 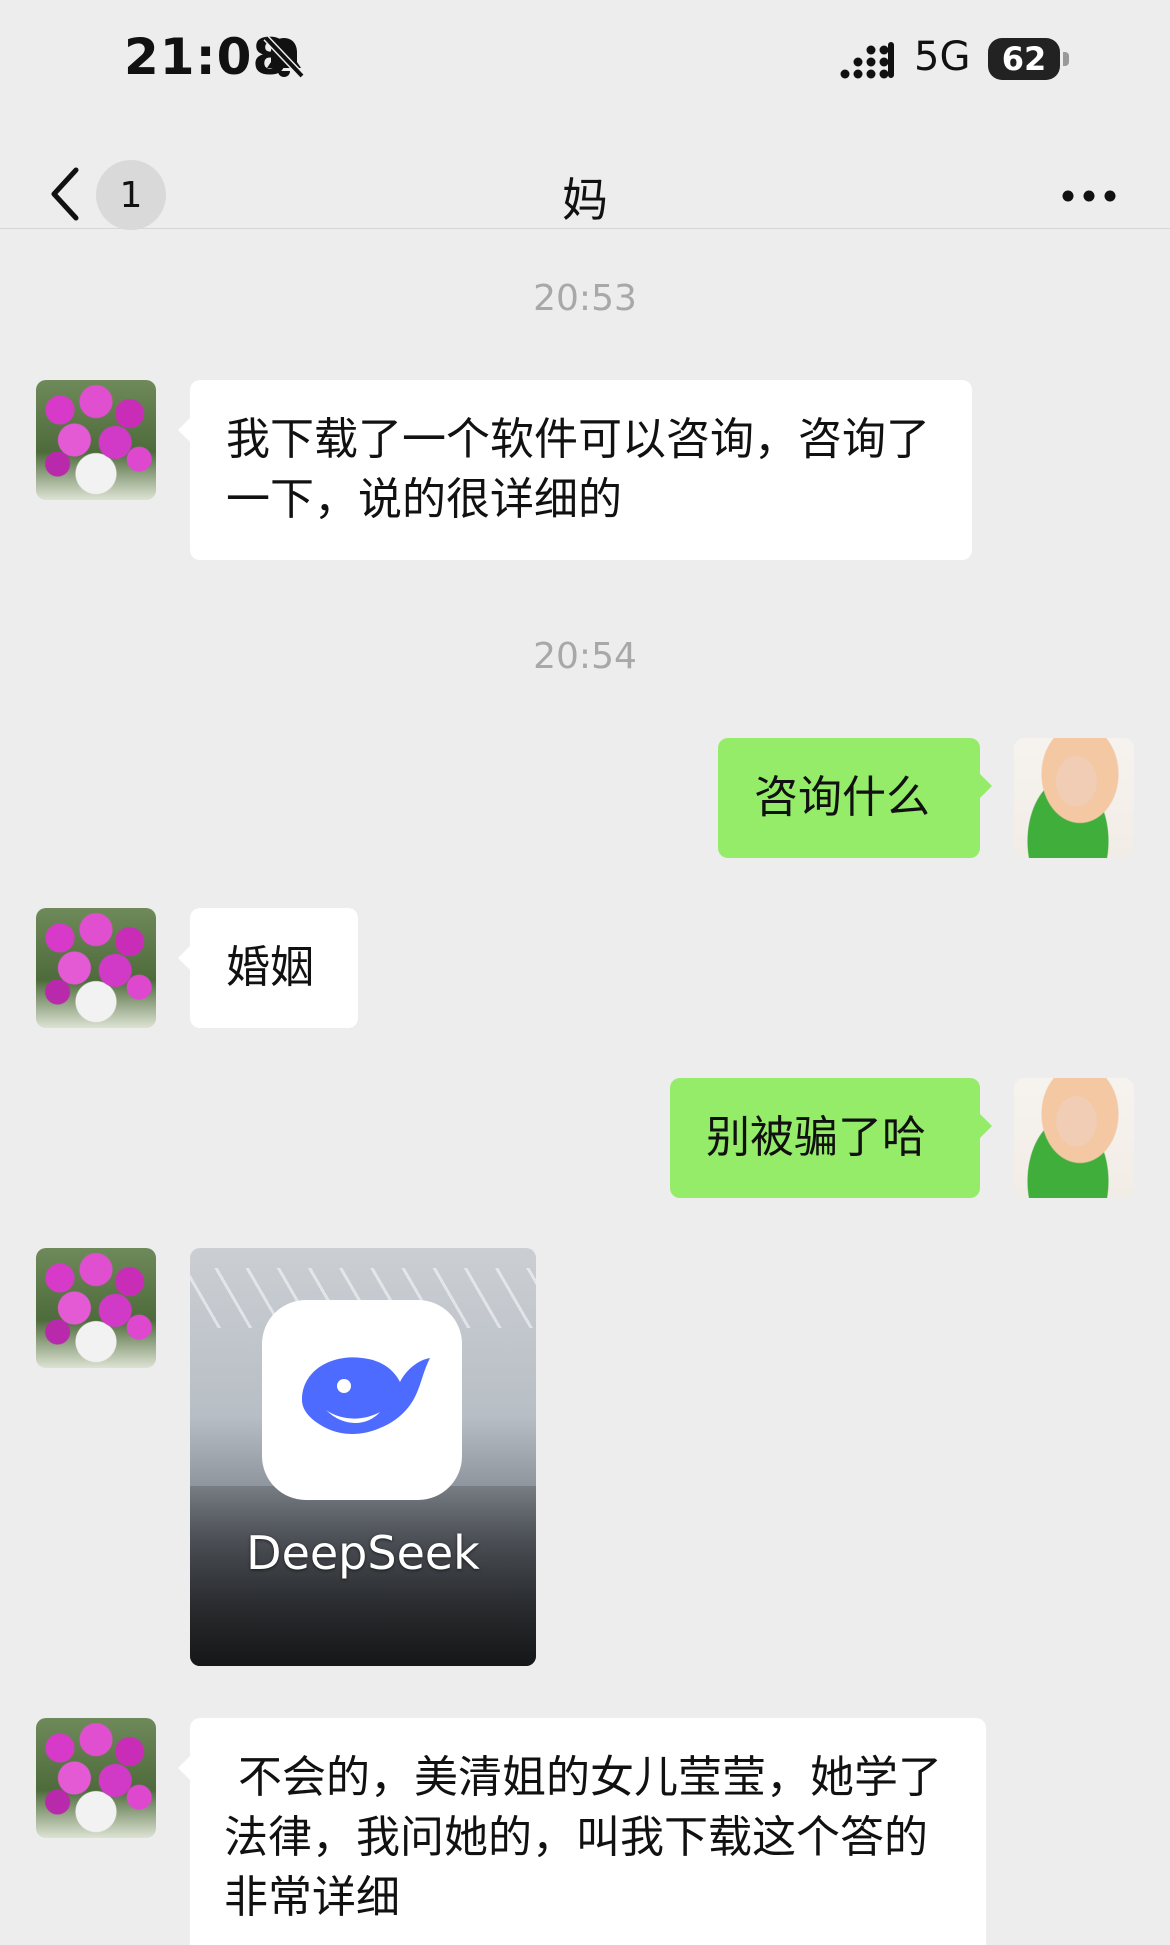 I want to click on message-text: 婚姻, so click(x=270, y=967).